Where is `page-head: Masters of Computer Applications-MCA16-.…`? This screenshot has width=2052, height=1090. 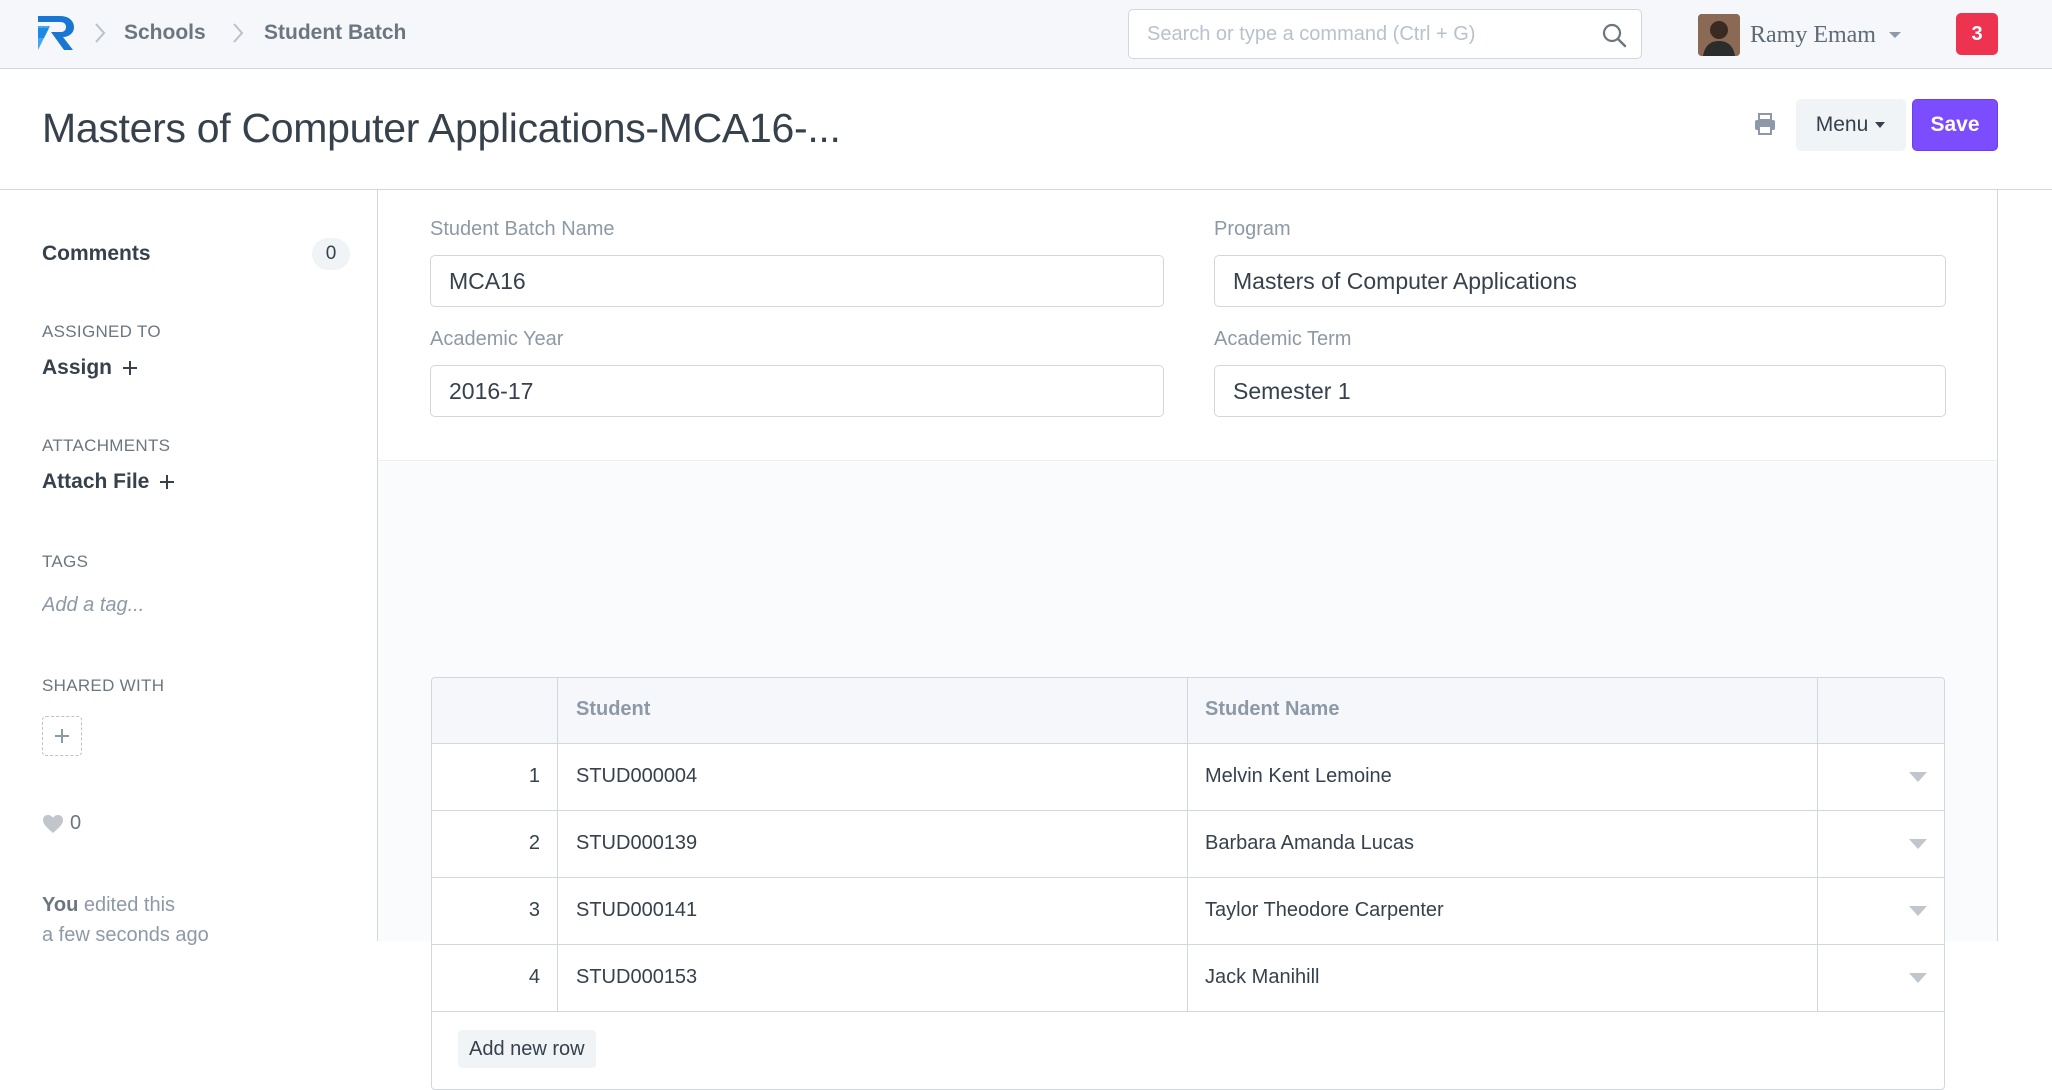
page-head: Masters of Computer Applications-MCA16-.… is located at coordinates (1026, 129).